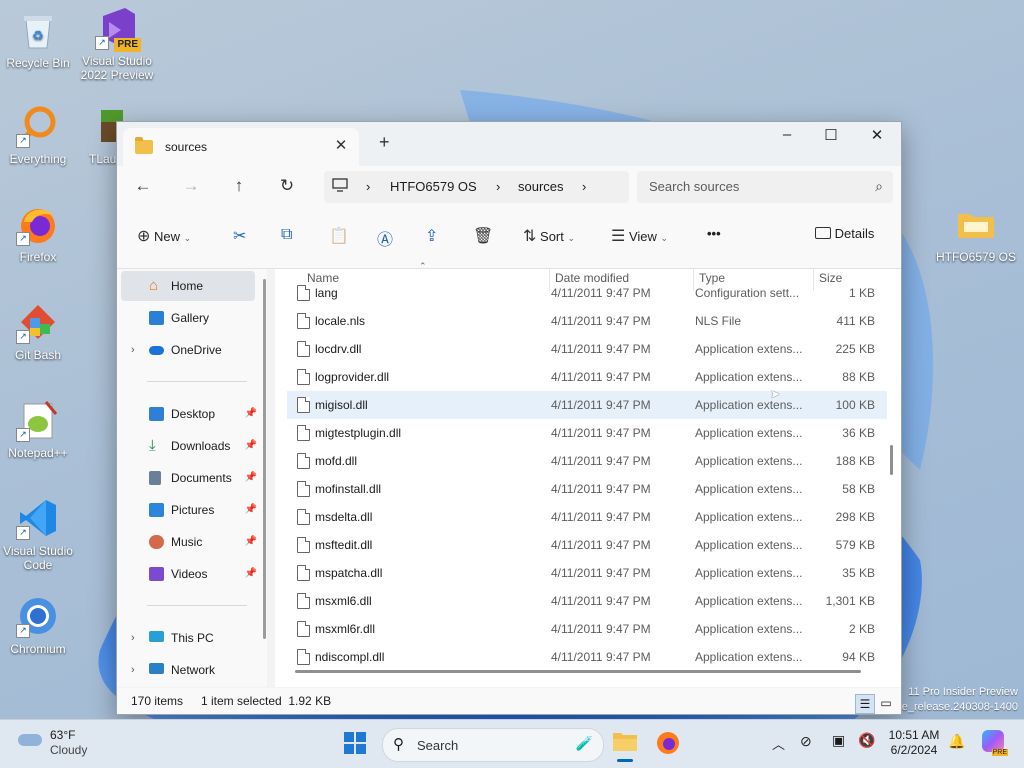 This screenshot has height=768, width=1024. Describe the element at coordinates (156, 542) in the screenshot. I see `music-icon` at that location.